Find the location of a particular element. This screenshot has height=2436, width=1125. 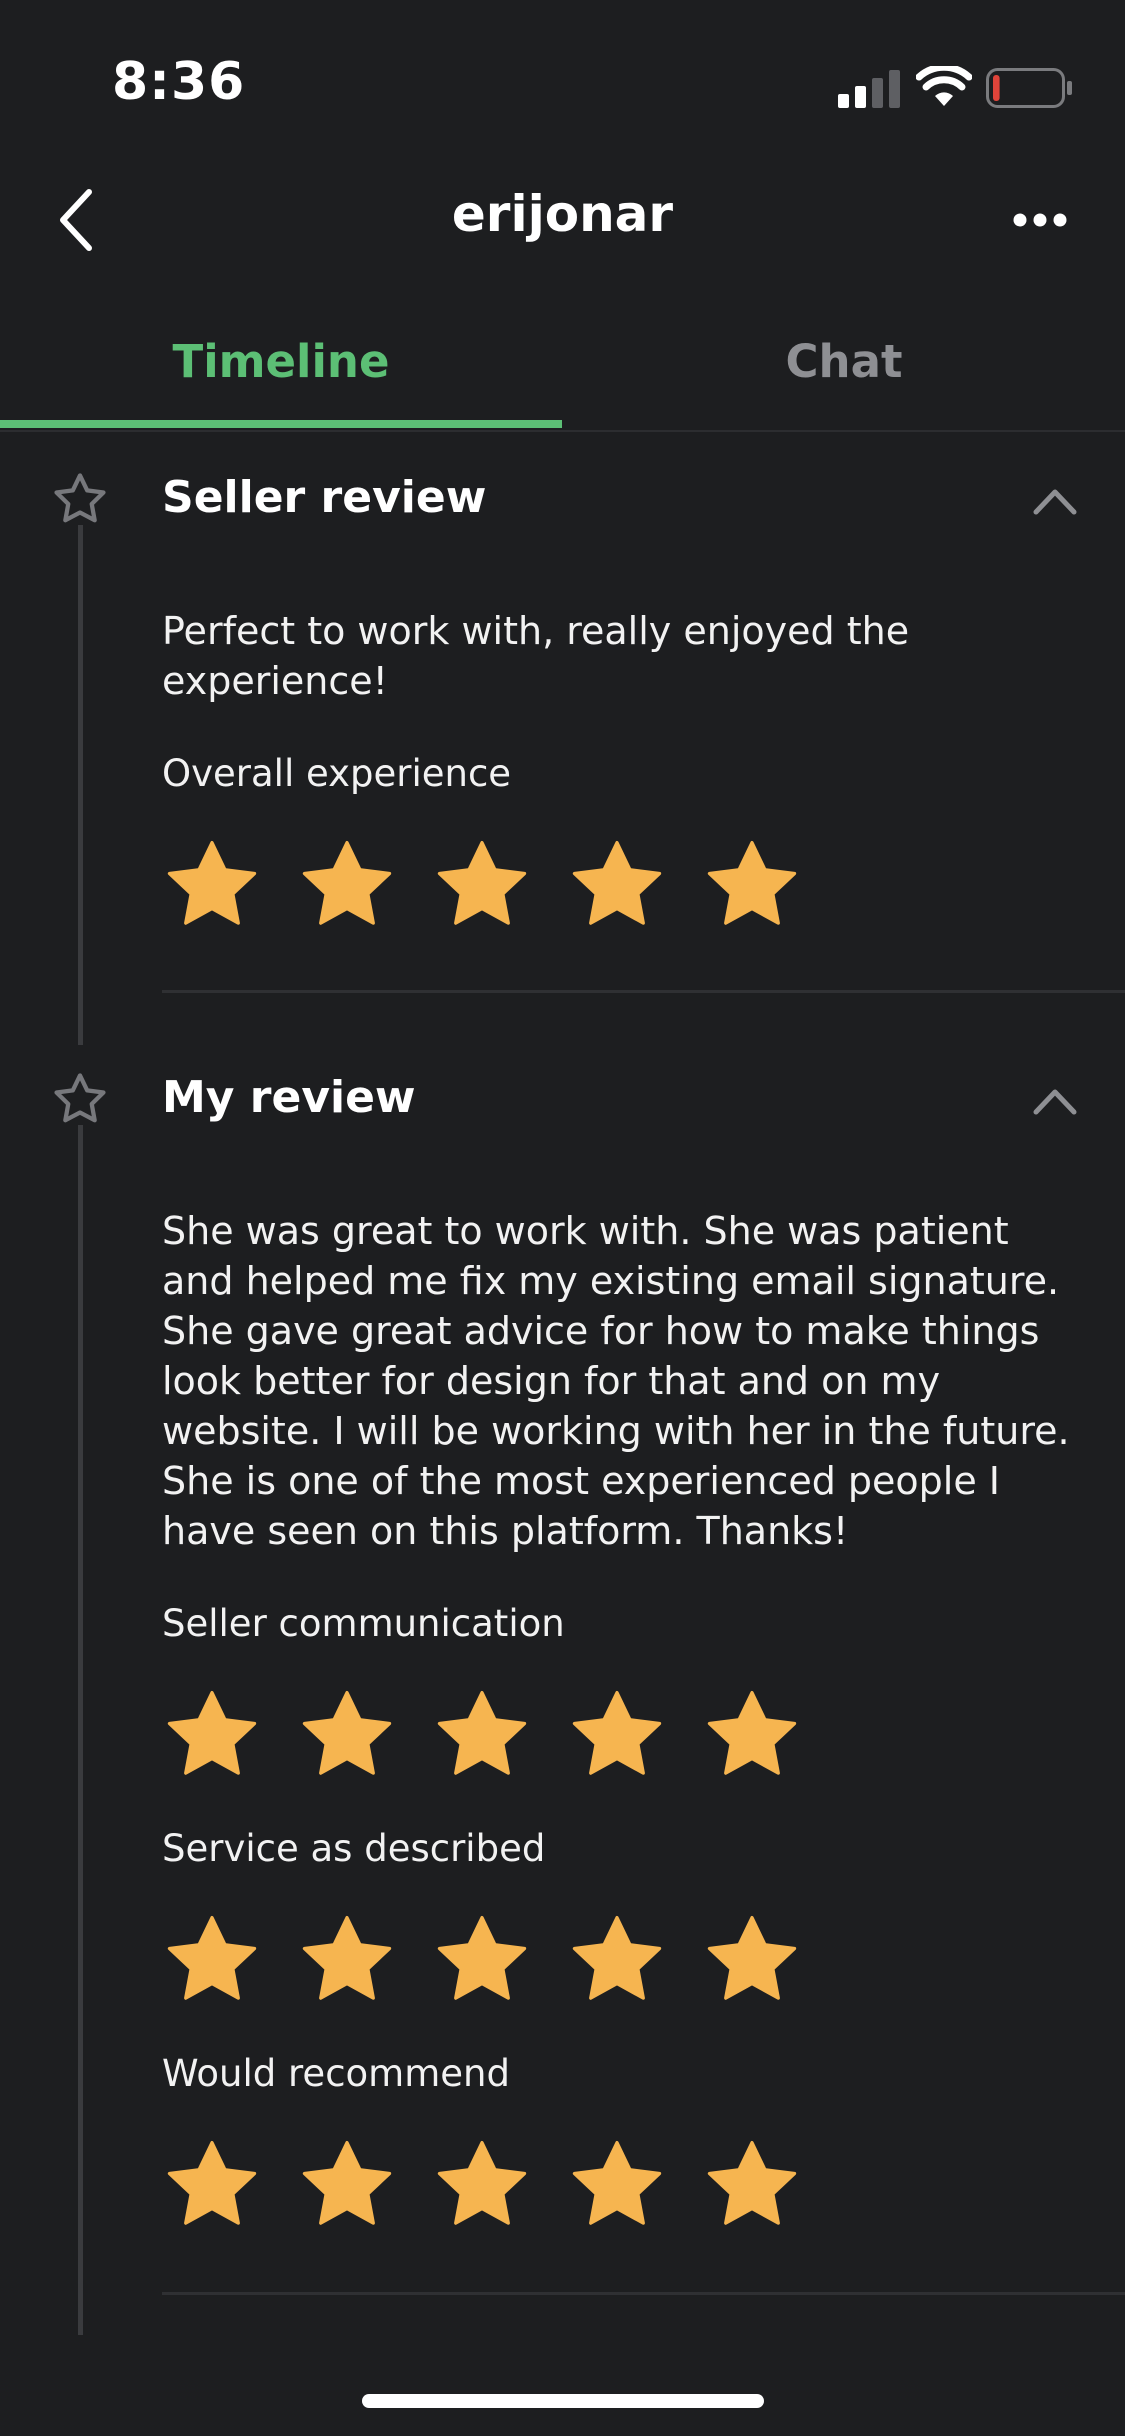

active-tab-indicator is located at coordinates (281, 424).